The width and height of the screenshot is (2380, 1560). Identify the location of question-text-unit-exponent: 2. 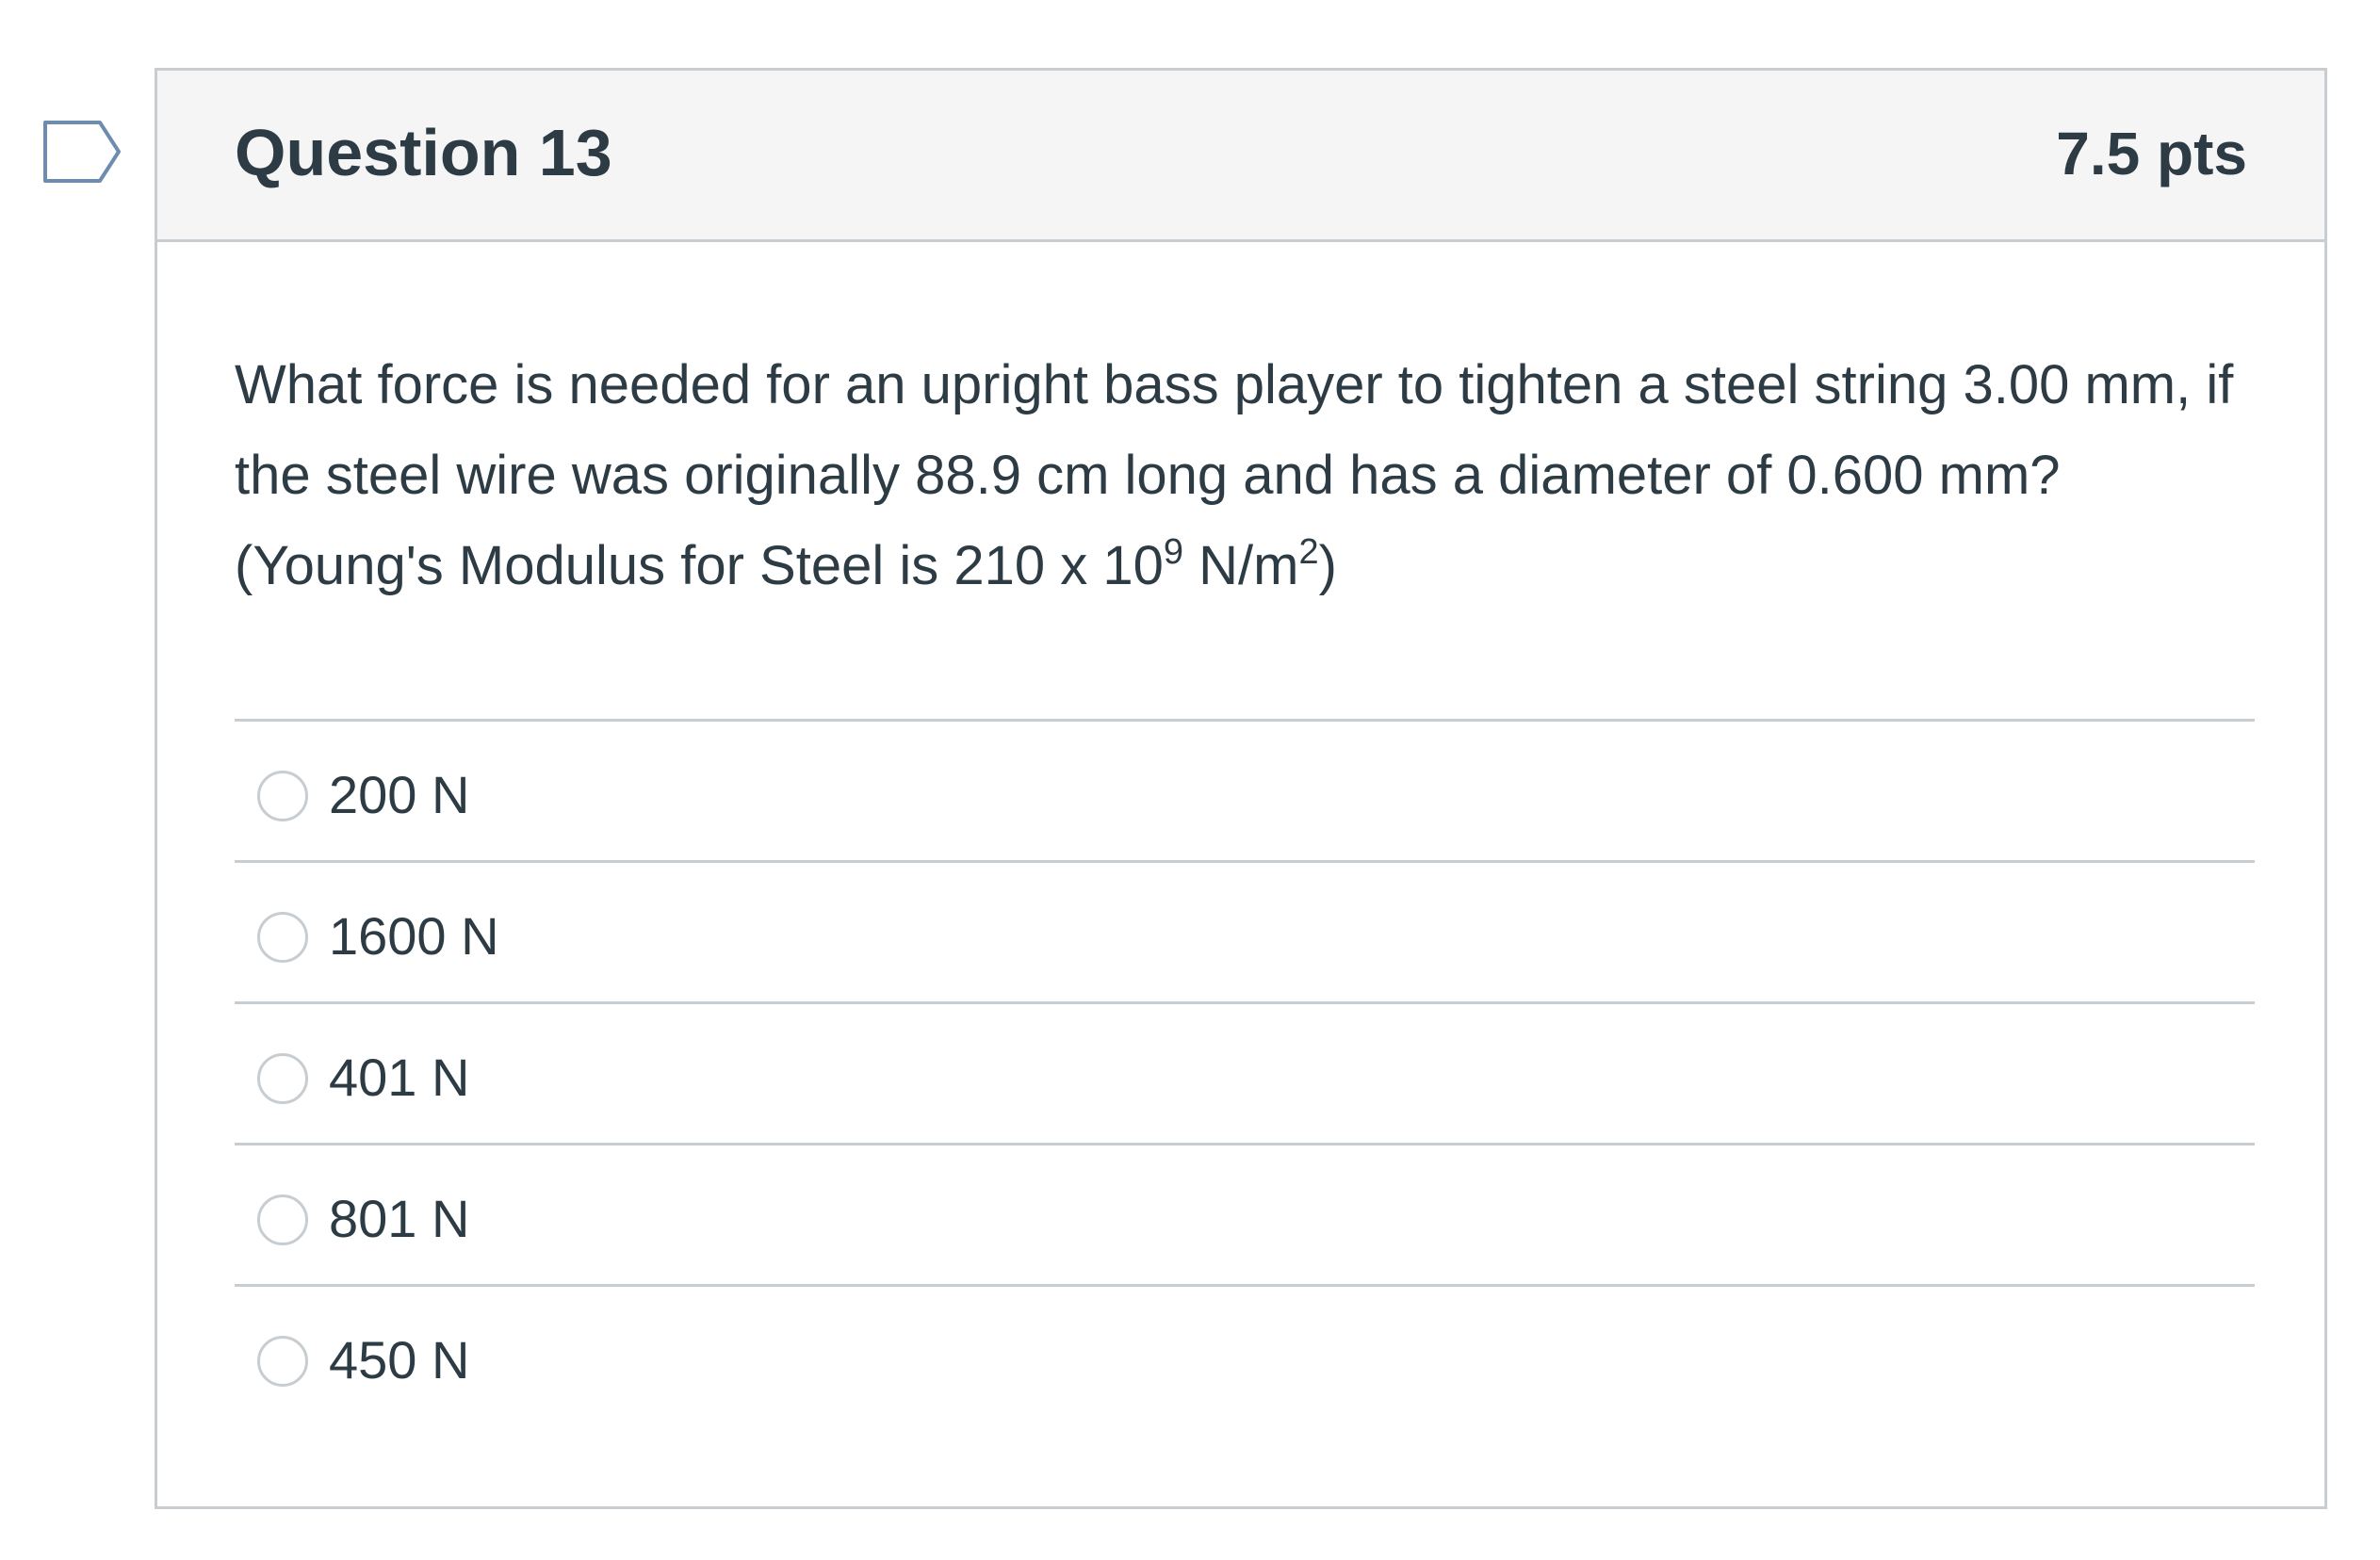
(1308, 552).